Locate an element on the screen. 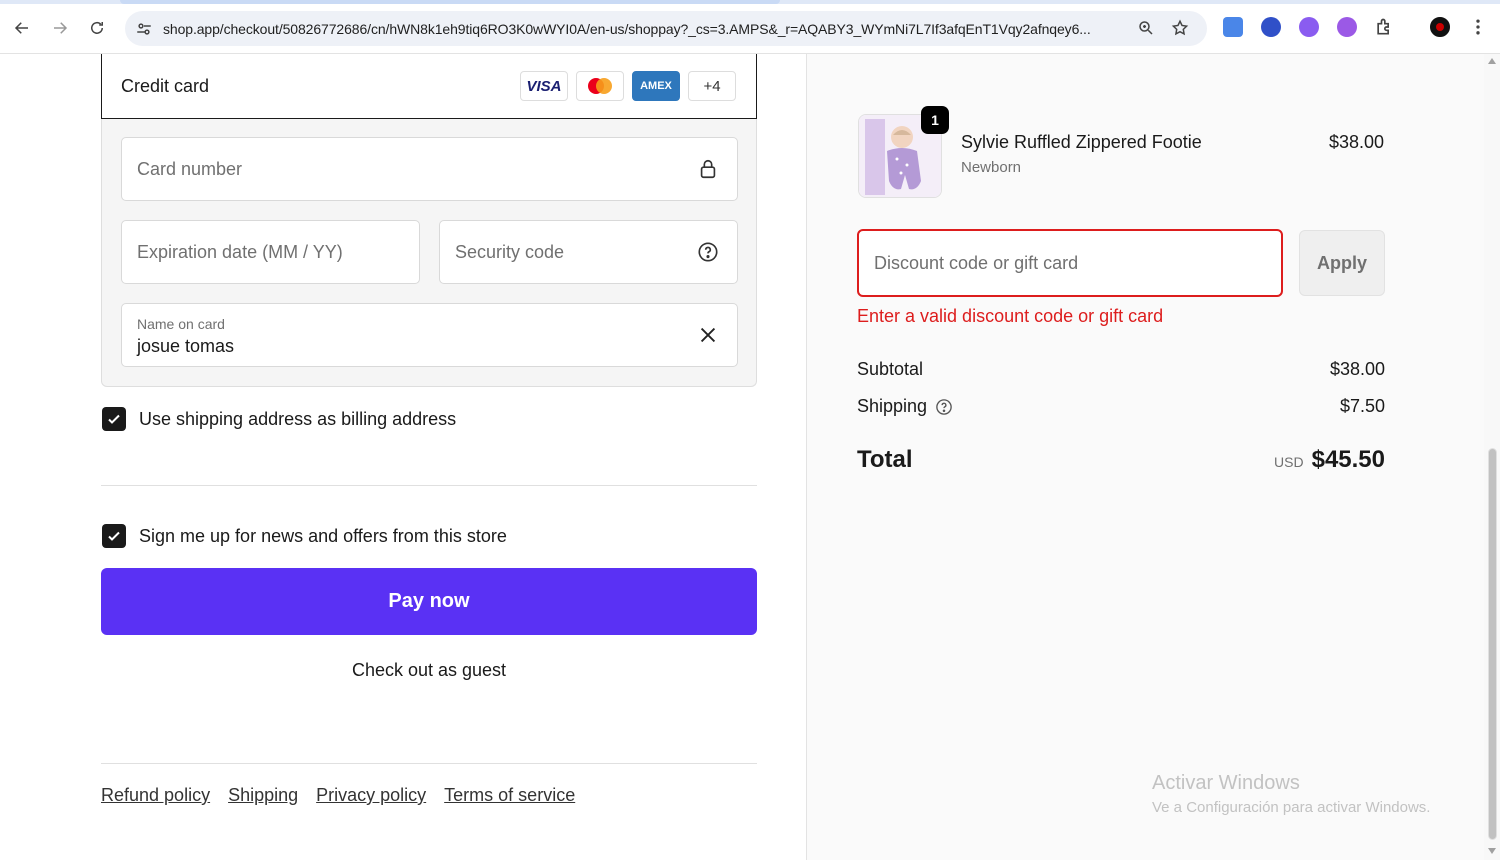 Image resolution: width=1500 pixels, height=860 pixels. discount-placeholder: Discount code or gift card is located at coordinates (976, 262).